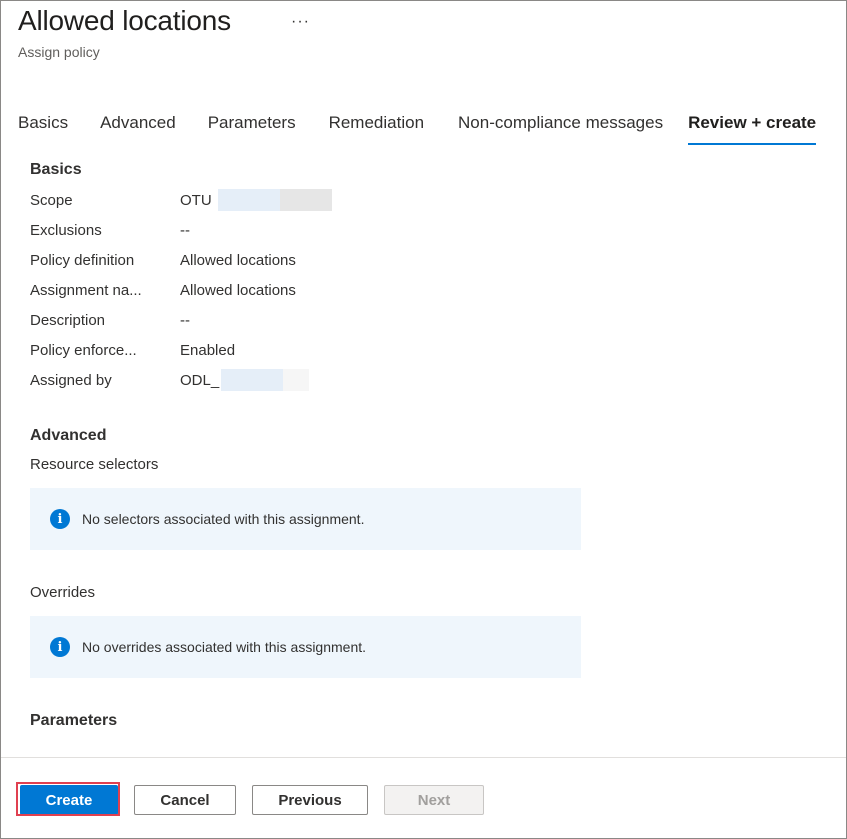 This screenshot has width=847, height=839. I want to click on overrides-label: Overrides, so click(63, 592).